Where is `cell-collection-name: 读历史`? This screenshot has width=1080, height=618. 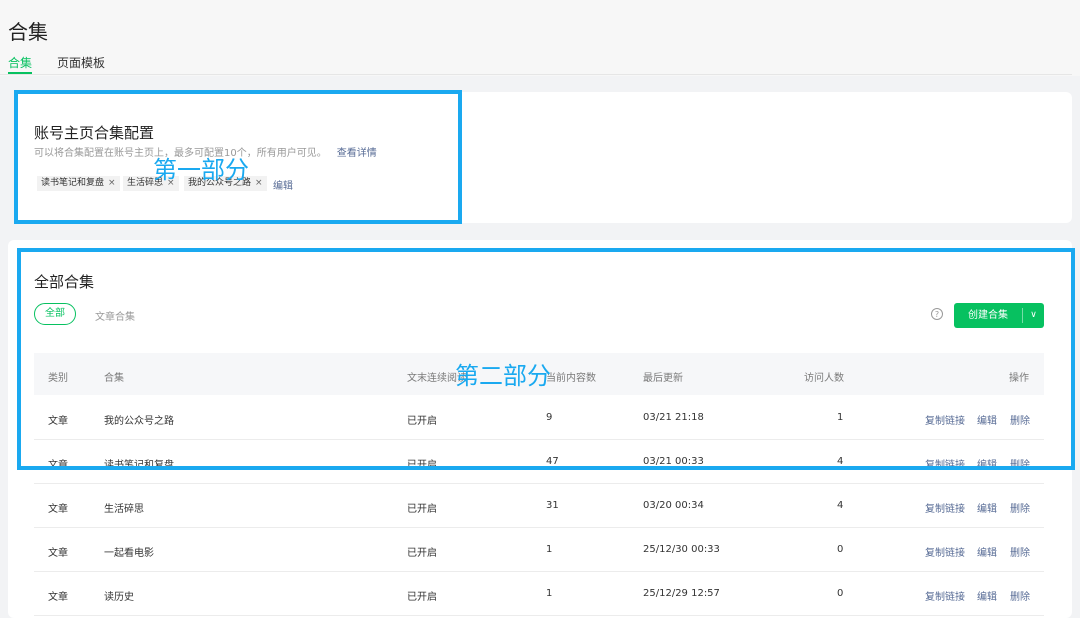
cell-collection-name: 读历史 is located at coordinates (119, 597).